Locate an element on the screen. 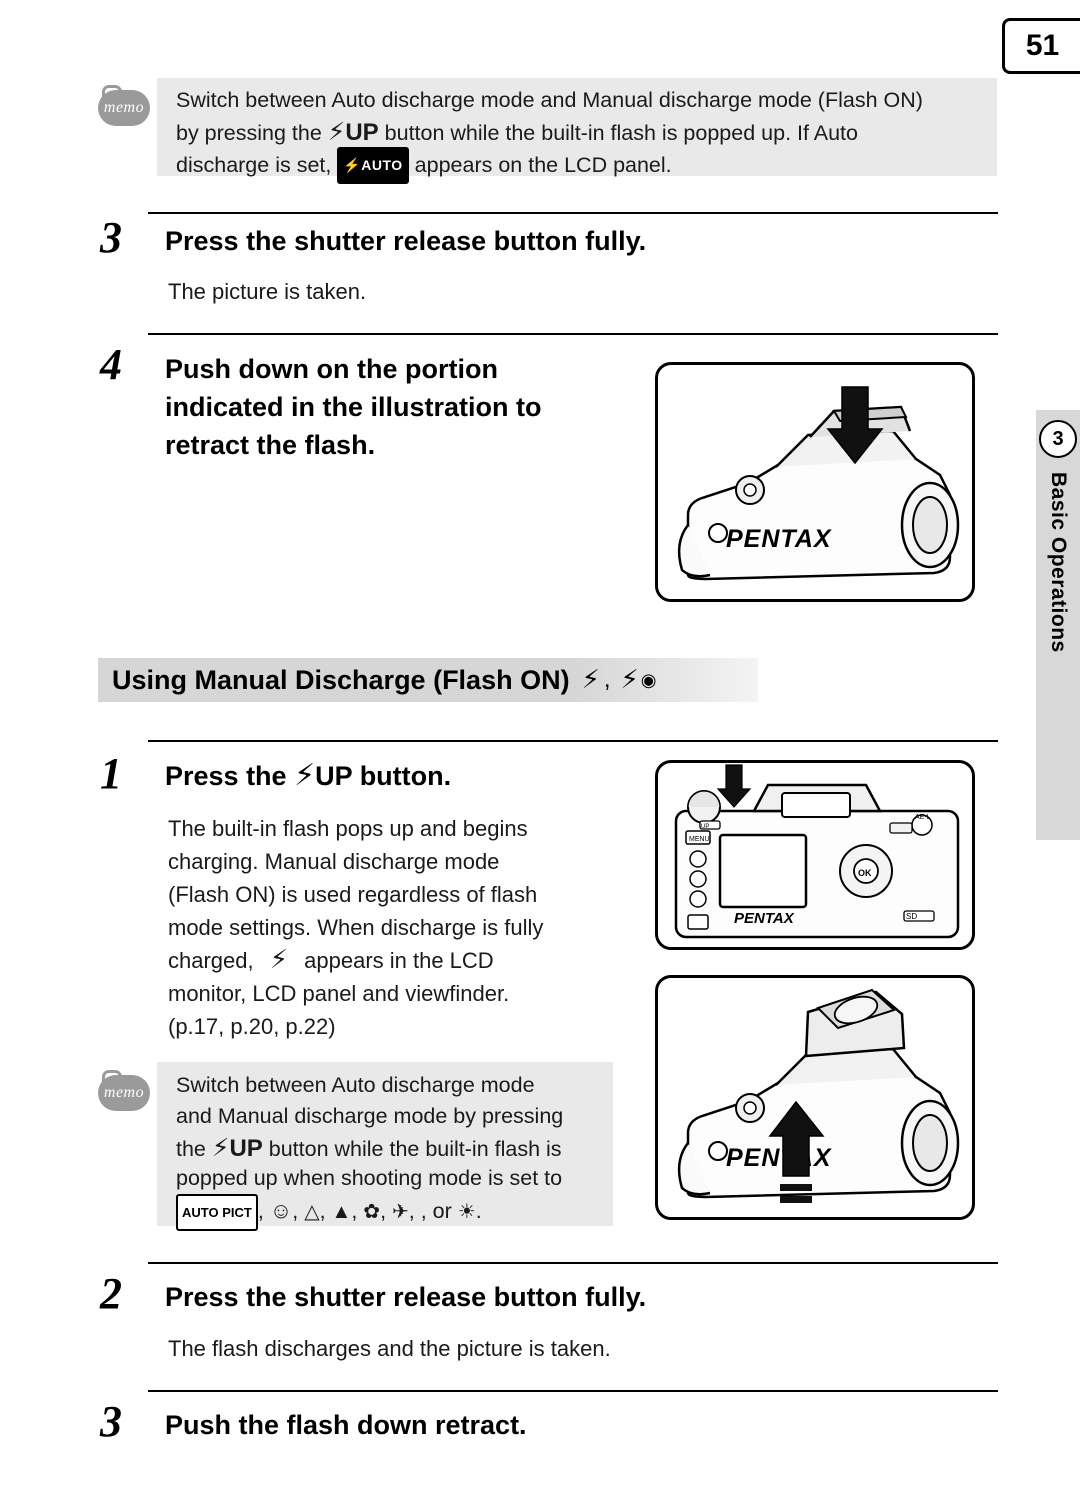  auto-discharge-badge-label: AUTO is located at coordinates (382, 165).